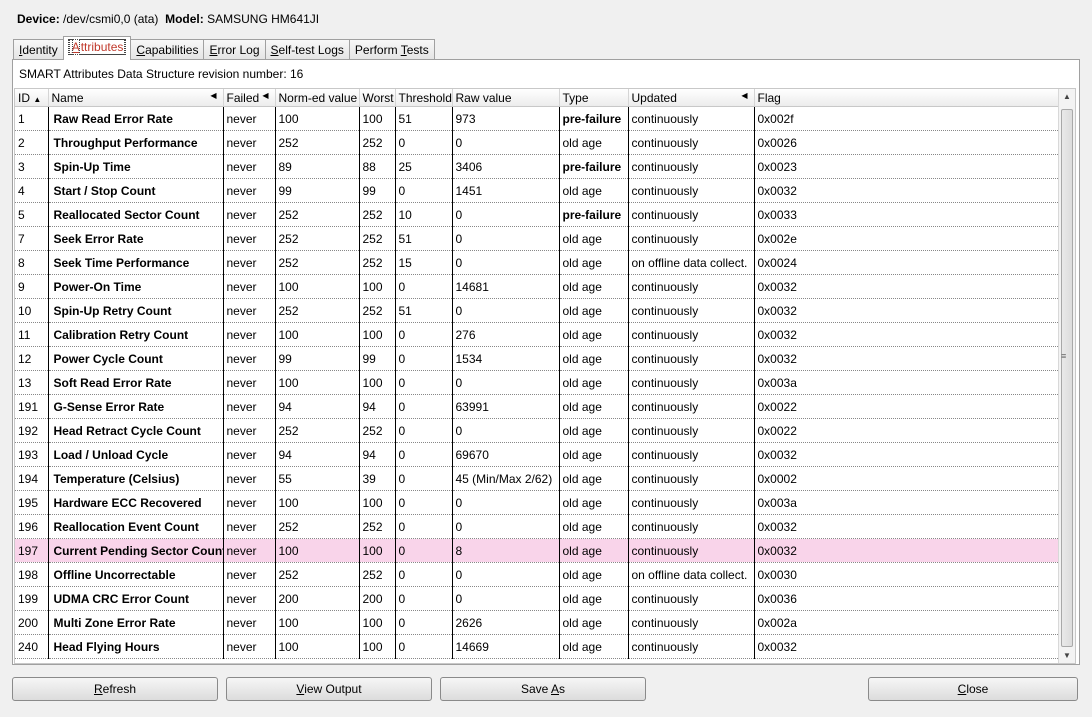 The width and height of the screenshot is (1092, 717). Describe the element at coordinates (377, 98) in the screenshot. I see `column-header-worst: Worst` at that location.